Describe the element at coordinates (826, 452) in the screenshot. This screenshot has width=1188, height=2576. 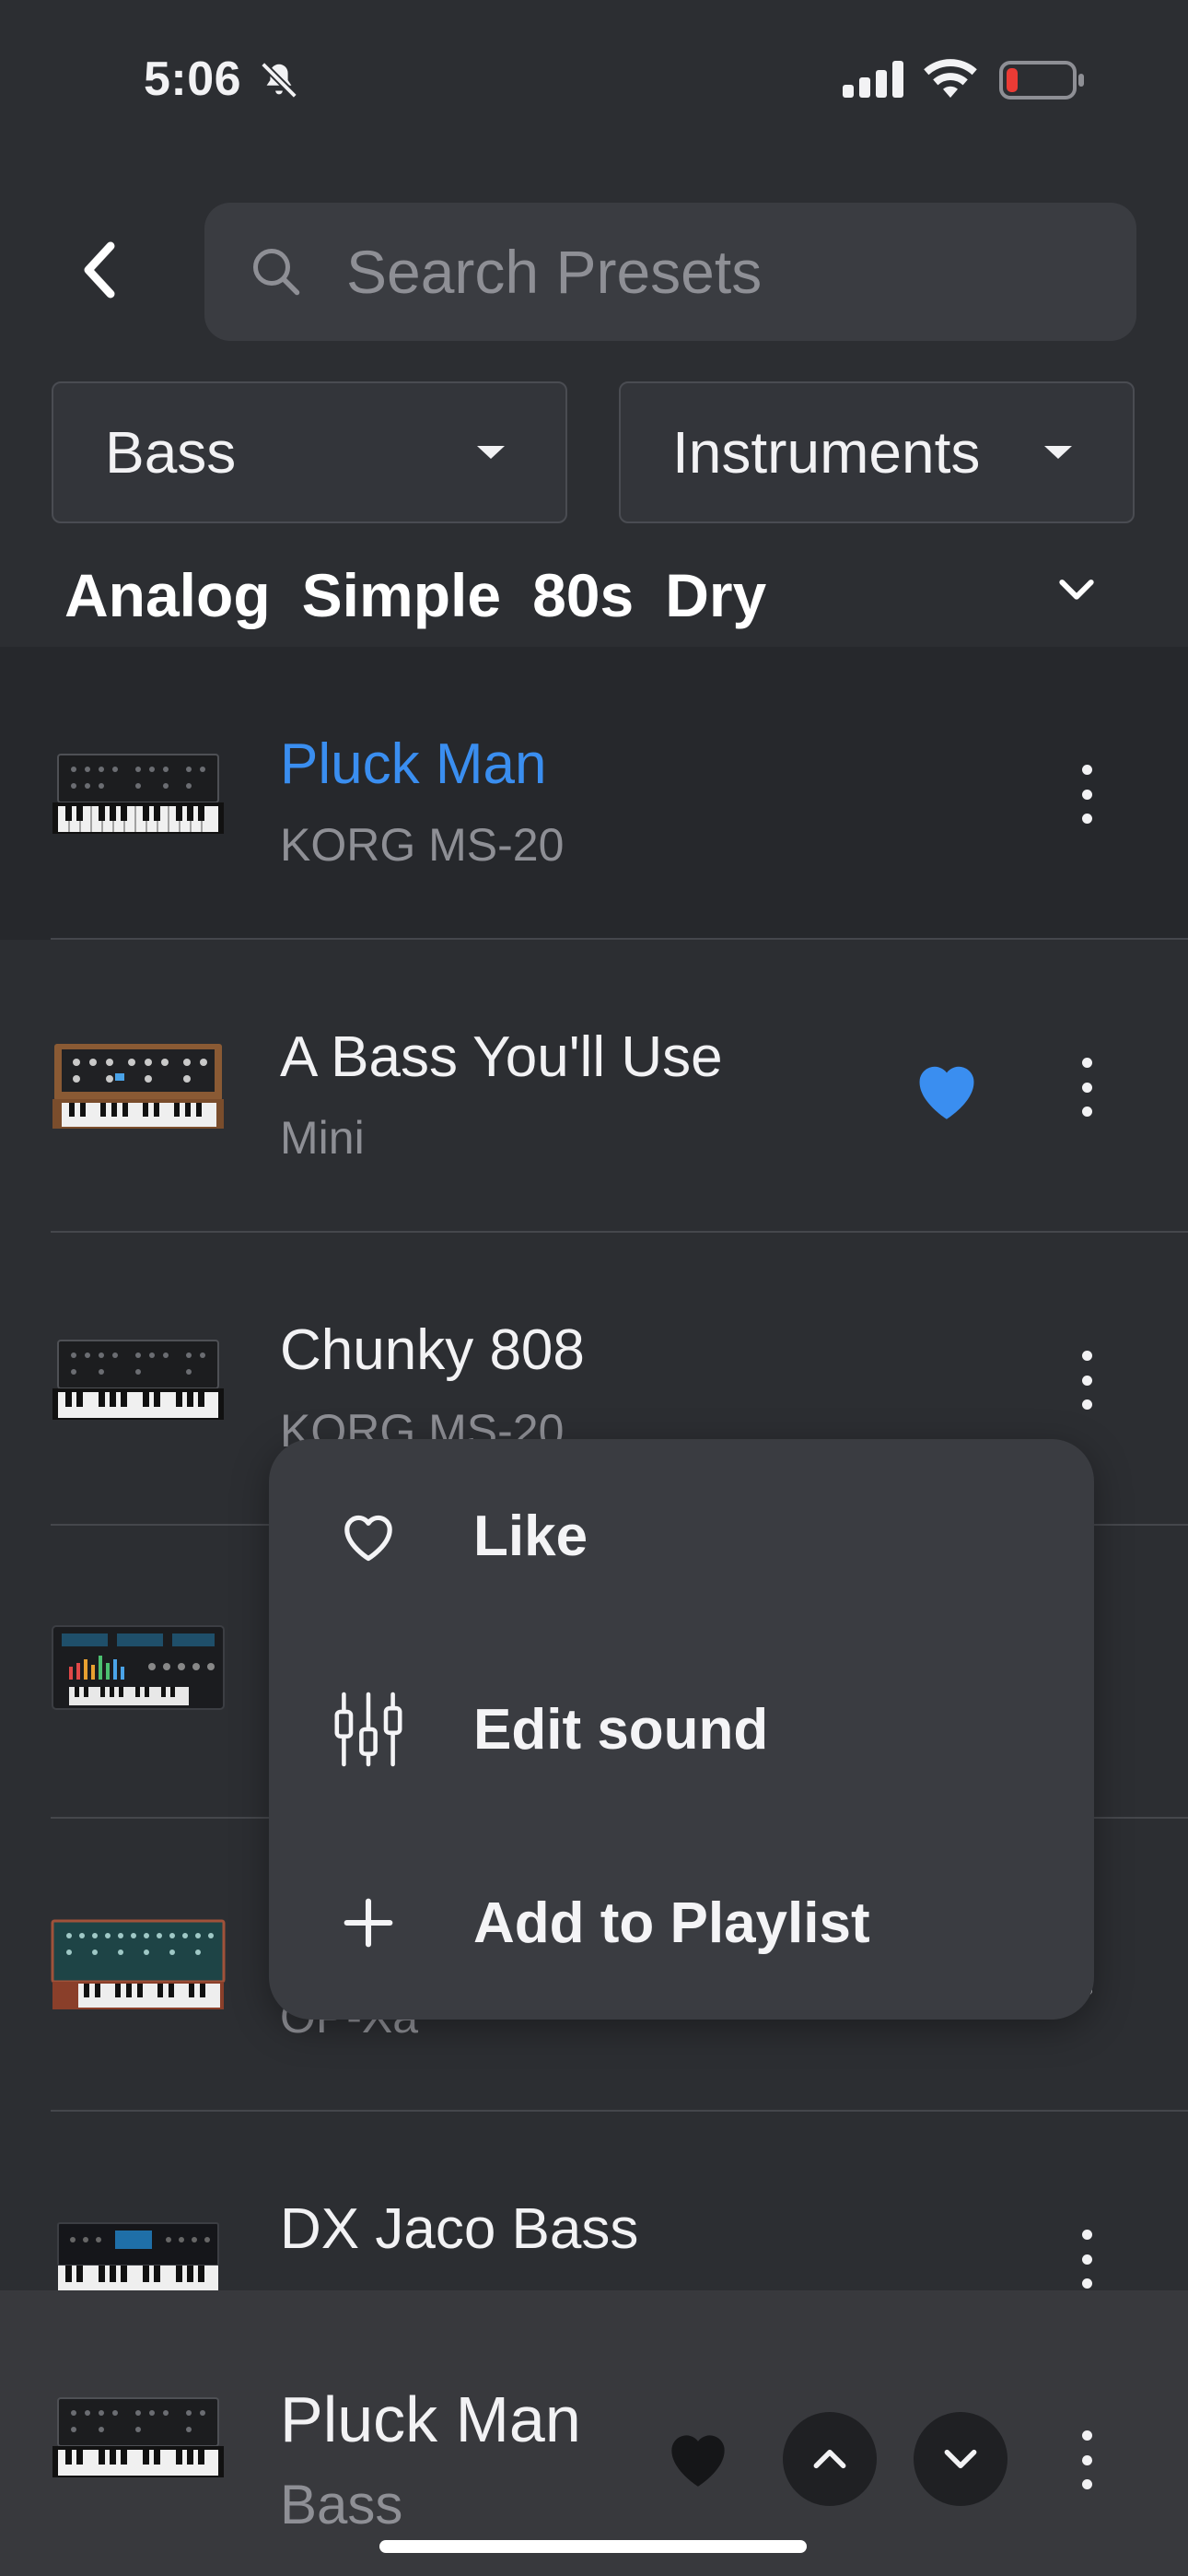
I see `instruments-dropdown-label: Instruments` at that location.